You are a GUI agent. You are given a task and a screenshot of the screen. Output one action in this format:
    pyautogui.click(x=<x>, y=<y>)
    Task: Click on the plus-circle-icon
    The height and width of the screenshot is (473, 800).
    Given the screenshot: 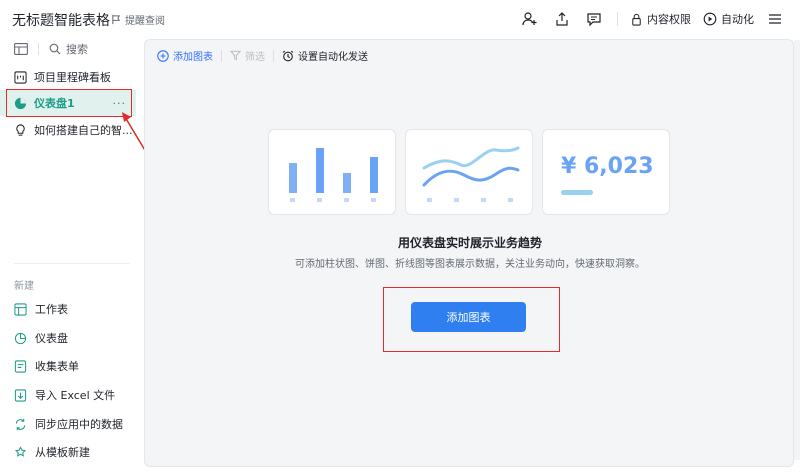 What is the action you would take?
    pyautogui.click(x=163, y=55)
    